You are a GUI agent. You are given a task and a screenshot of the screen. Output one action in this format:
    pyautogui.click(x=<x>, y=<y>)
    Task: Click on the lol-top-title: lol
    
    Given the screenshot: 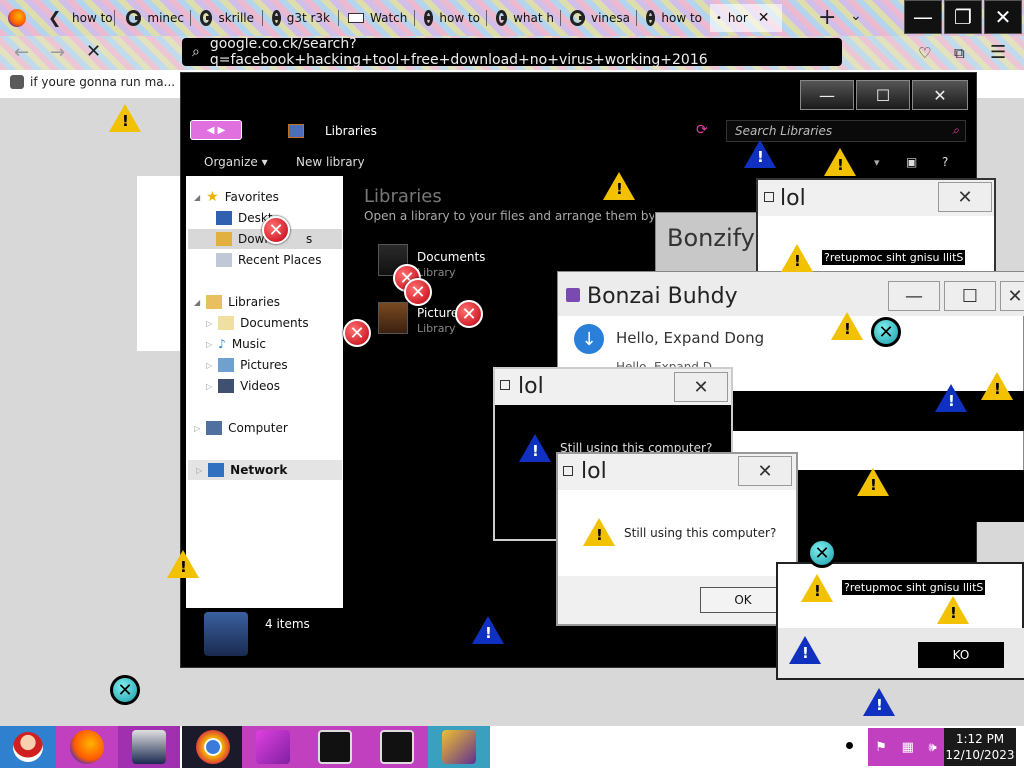 What is the action you would take?
    pyautogui.click(x=793, y=198)
    